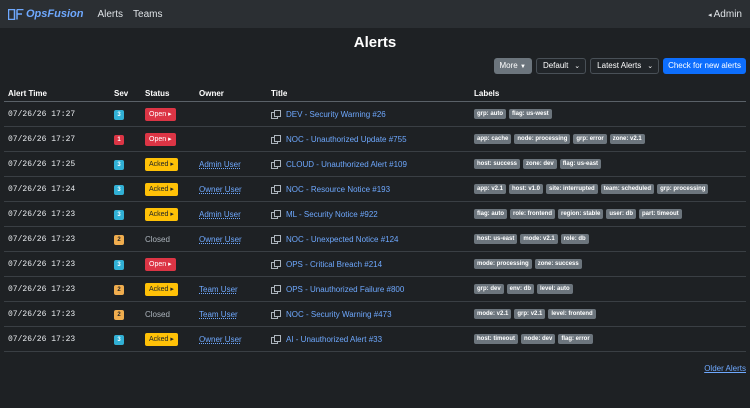  I want to click on title-cell: OPS - Unauthorized Failure #800, so click(368, 289).